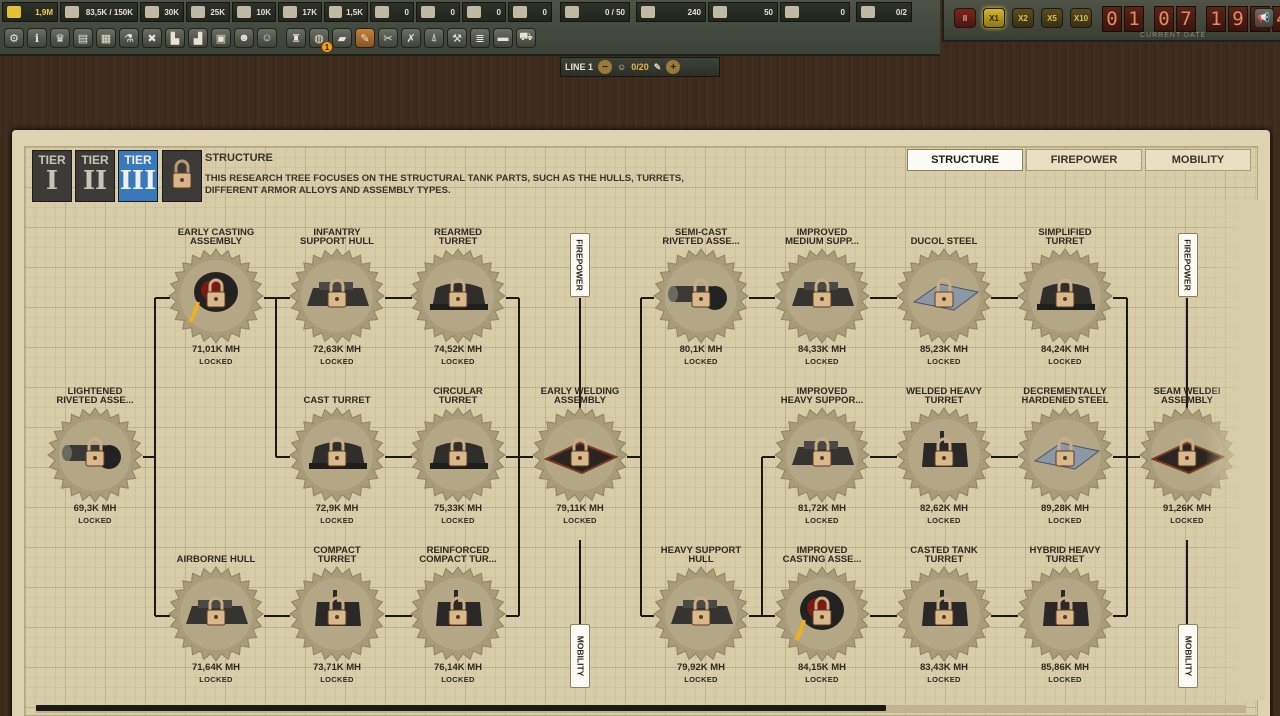 The height and width of the screenshot is (716, 1280). I want to click on research-node-early-casting-assembly: EARLY CASTING ASSEMBLY 71,01K MH LOCKED, so click(216, 308).